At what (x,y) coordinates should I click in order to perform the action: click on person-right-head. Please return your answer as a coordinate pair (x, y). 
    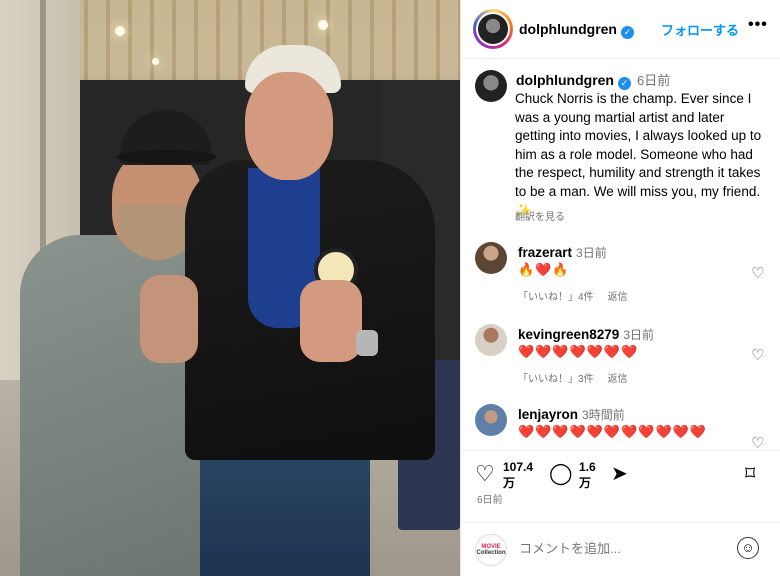
    Looking at the image, I should click on (289, 126).